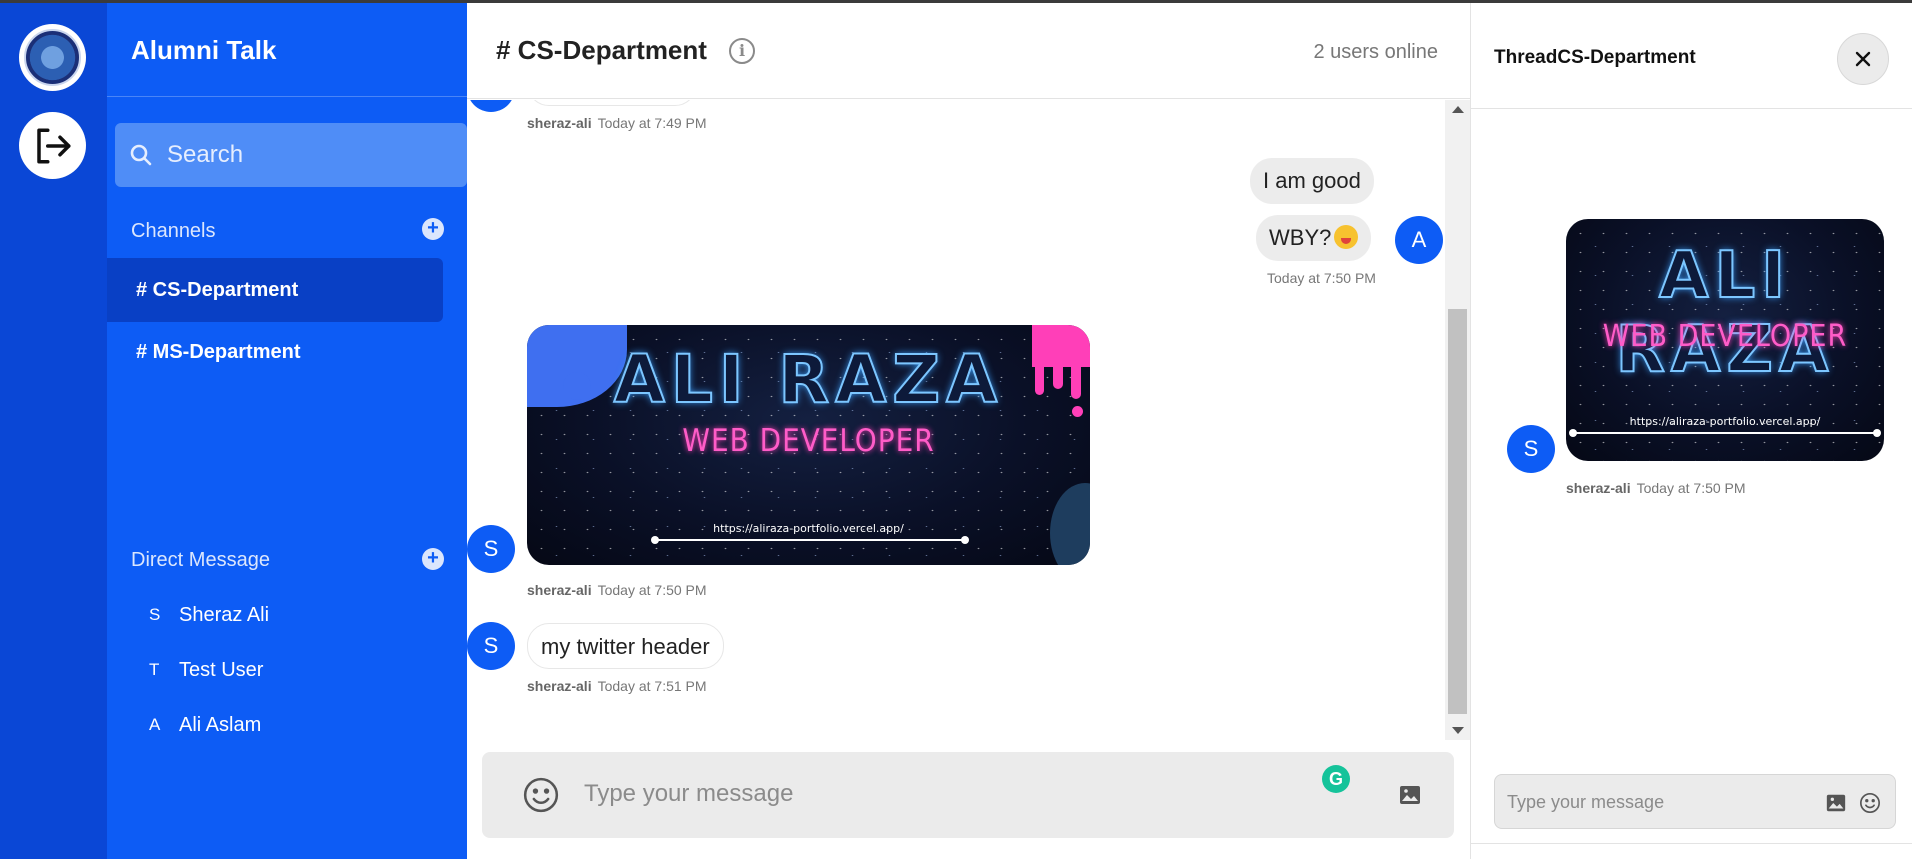 This screenshot has width=1912, height=859. Describe the element at coordinates (287, 725) in the screenshot. I see `dm-item-ali-aslam: A Ali Aslam` at that location.